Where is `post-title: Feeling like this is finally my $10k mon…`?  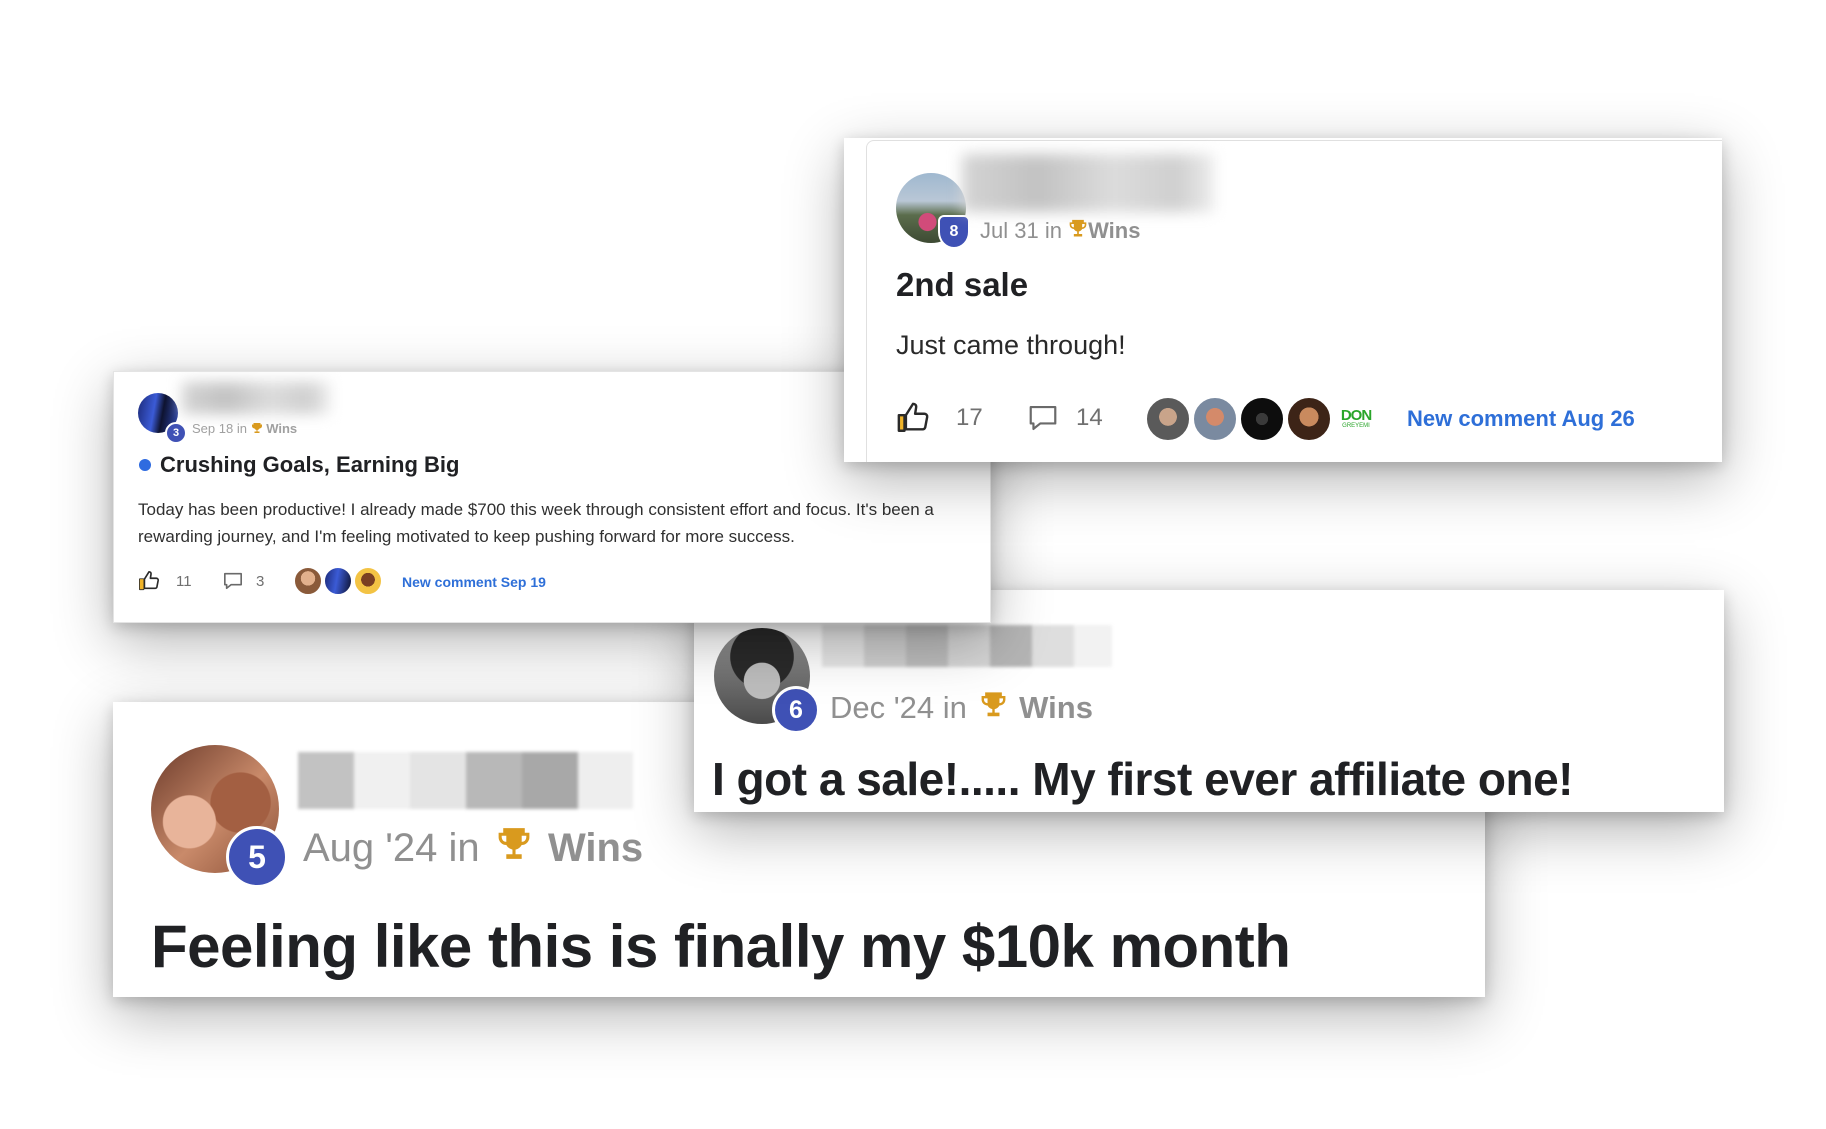
post-title: Feeling like this is finally my $10k mon… is located at coordinates (721, 946).